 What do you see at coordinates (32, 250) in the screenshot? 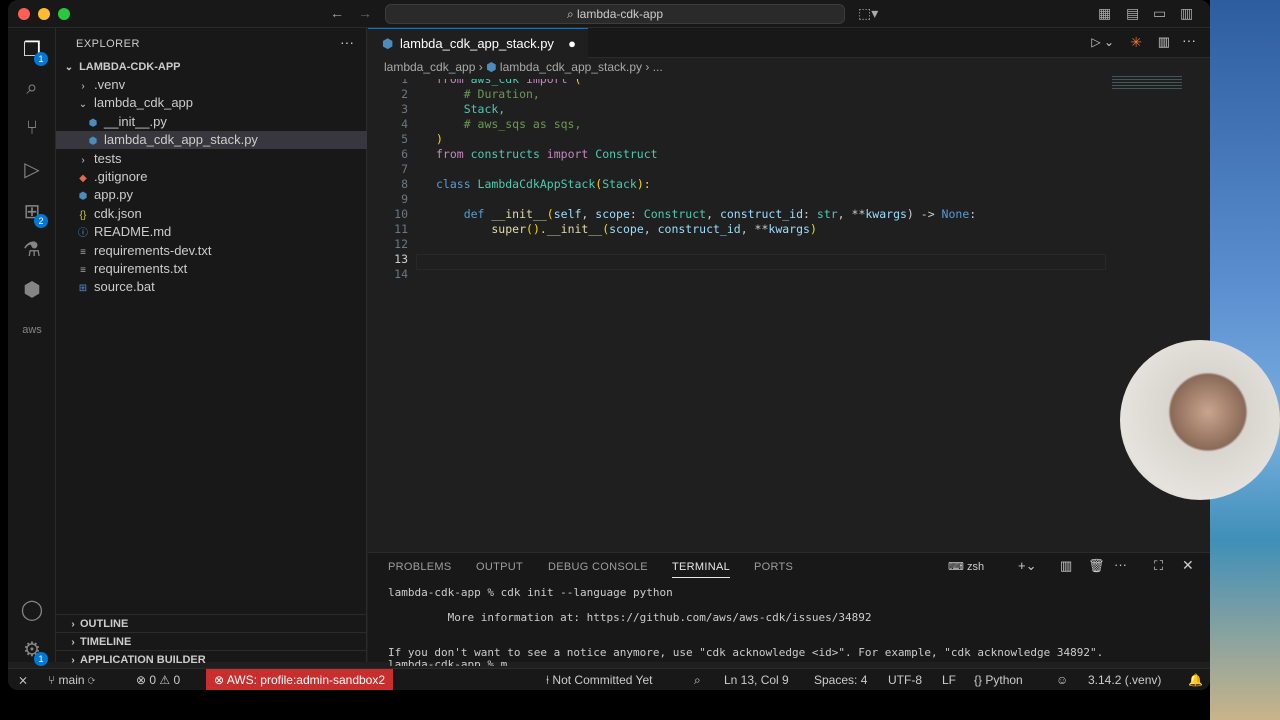
I see `testing-icon: ⚗` at bounding box center [32, 250].